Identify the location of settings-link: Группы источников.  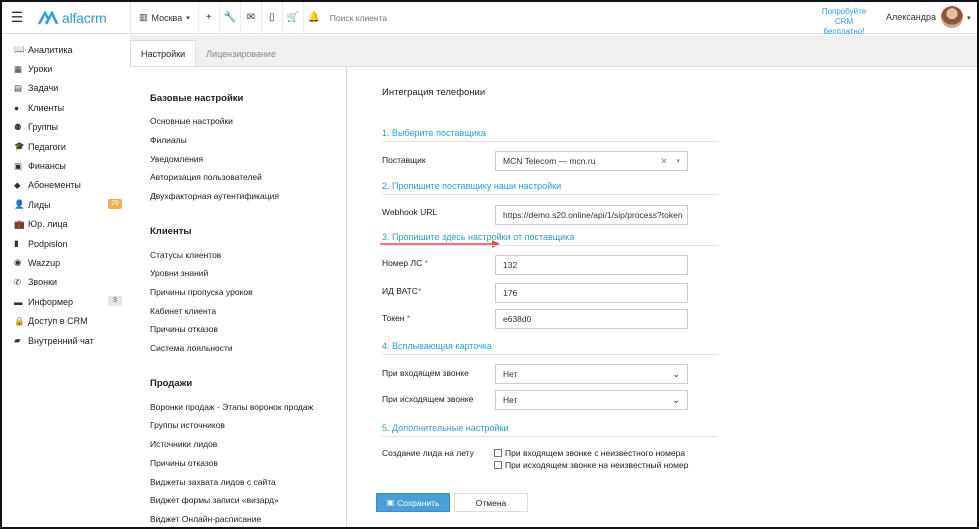
(187, 425).